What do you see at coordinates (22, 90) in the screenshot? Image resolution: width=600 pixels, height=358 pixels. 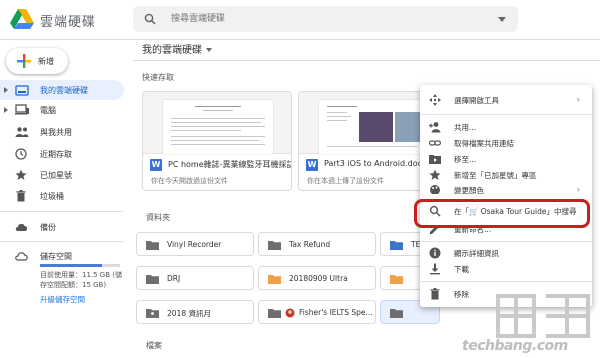 I see `drive-icon` at bounding box center [22, 90].